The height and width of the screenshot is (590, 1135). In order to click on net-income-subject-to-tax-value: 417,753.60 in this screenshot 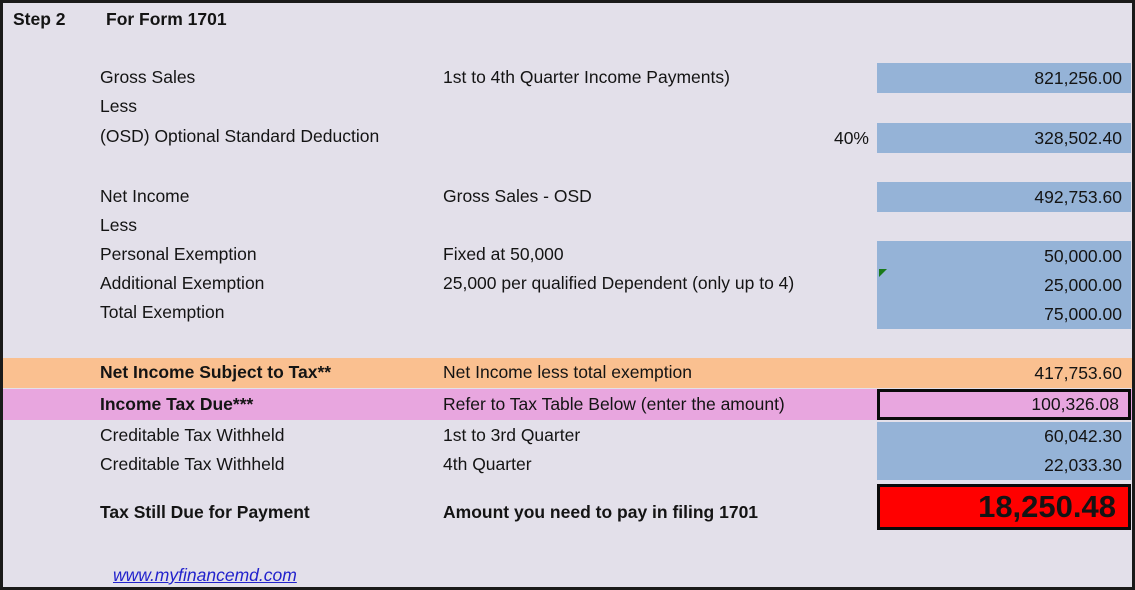, I will do `click(1078, 372)`.